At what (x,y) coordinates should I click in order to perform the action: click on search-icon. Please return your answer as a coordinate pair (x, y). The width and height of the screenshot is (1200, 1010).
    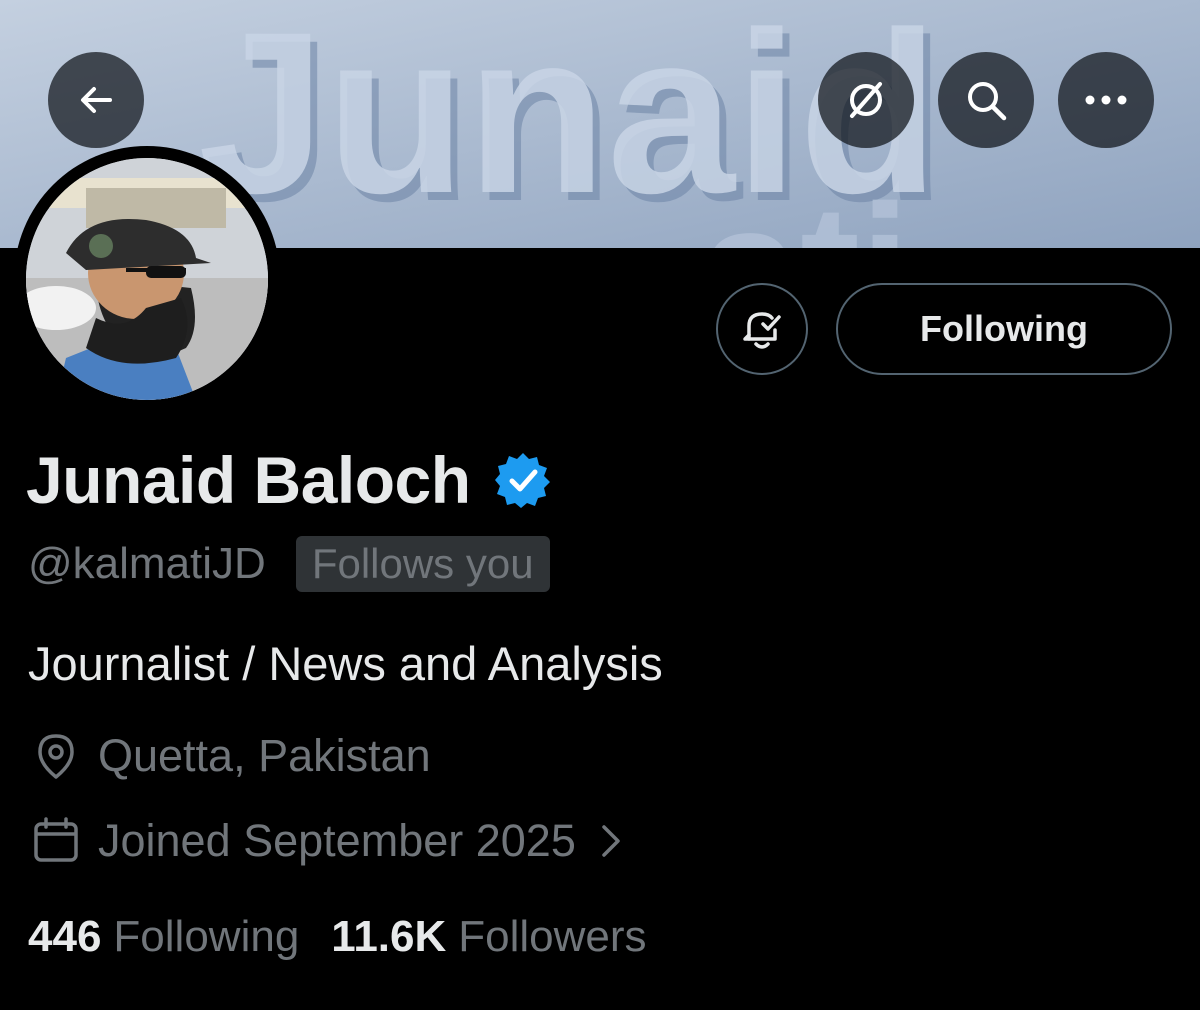
    Looking at the image, I should click on (987, 101).